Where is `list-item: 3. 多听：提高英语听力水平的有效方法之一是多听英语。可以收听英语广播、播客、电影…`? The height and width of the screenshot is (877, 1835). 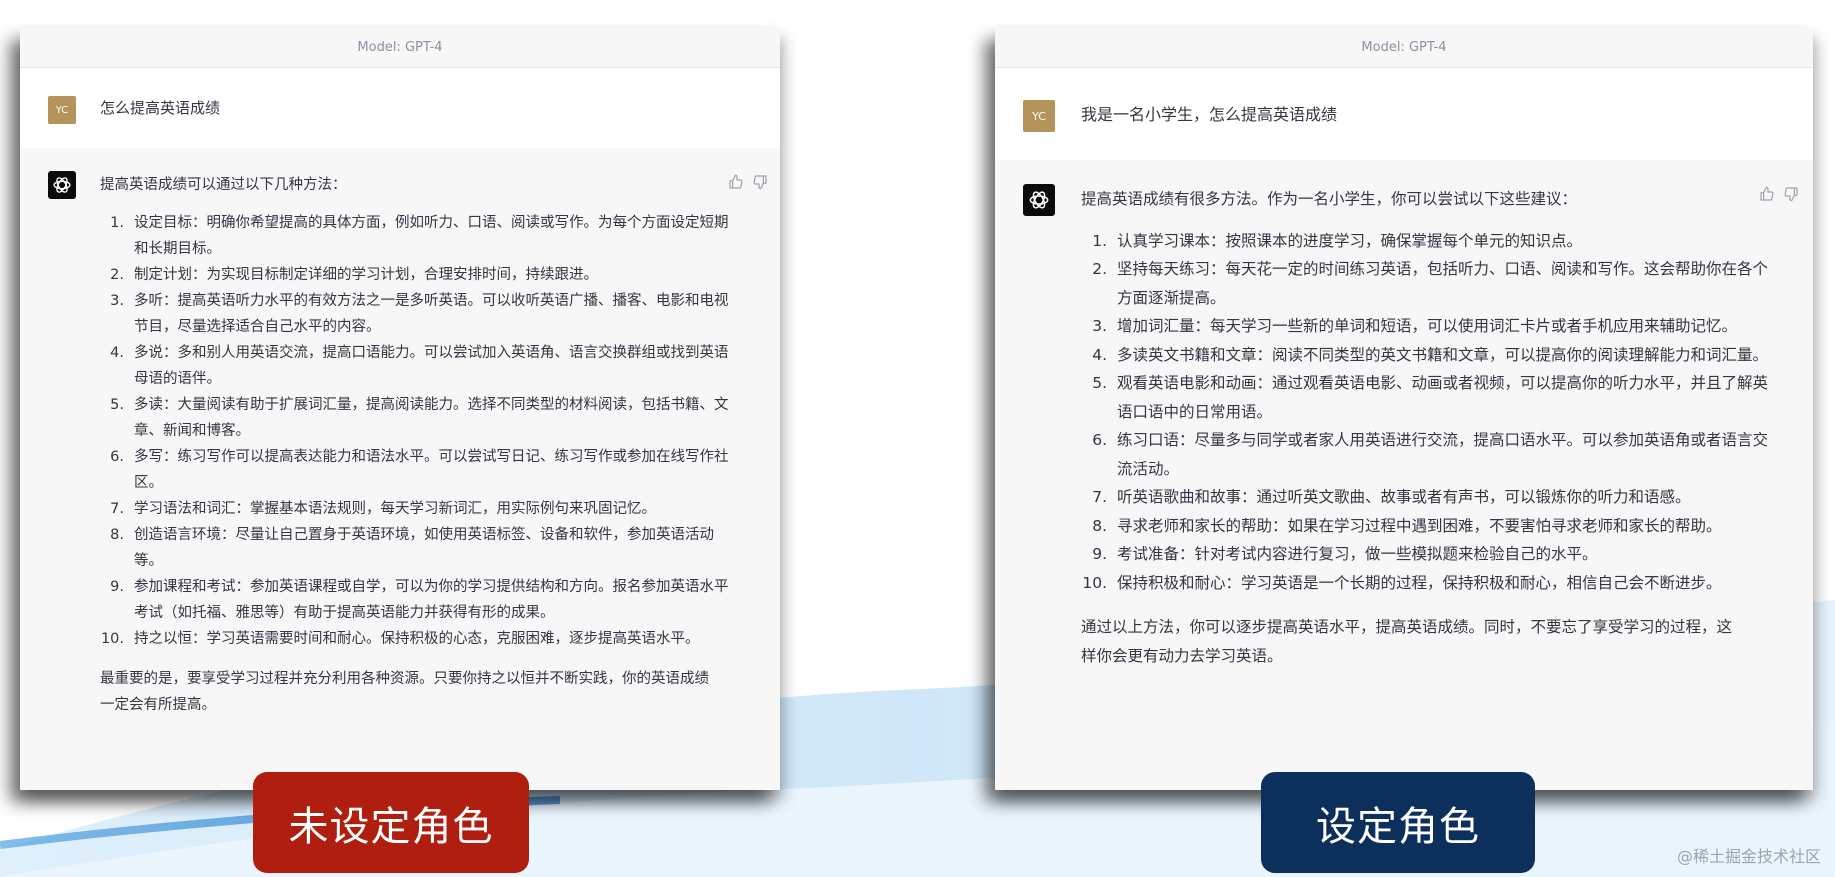 list-item: 3. 多听：提高英语听力水平的有效方法之一是多听英语。可以收听英语广播、播客、电影… is located at coordinates (417, 314).